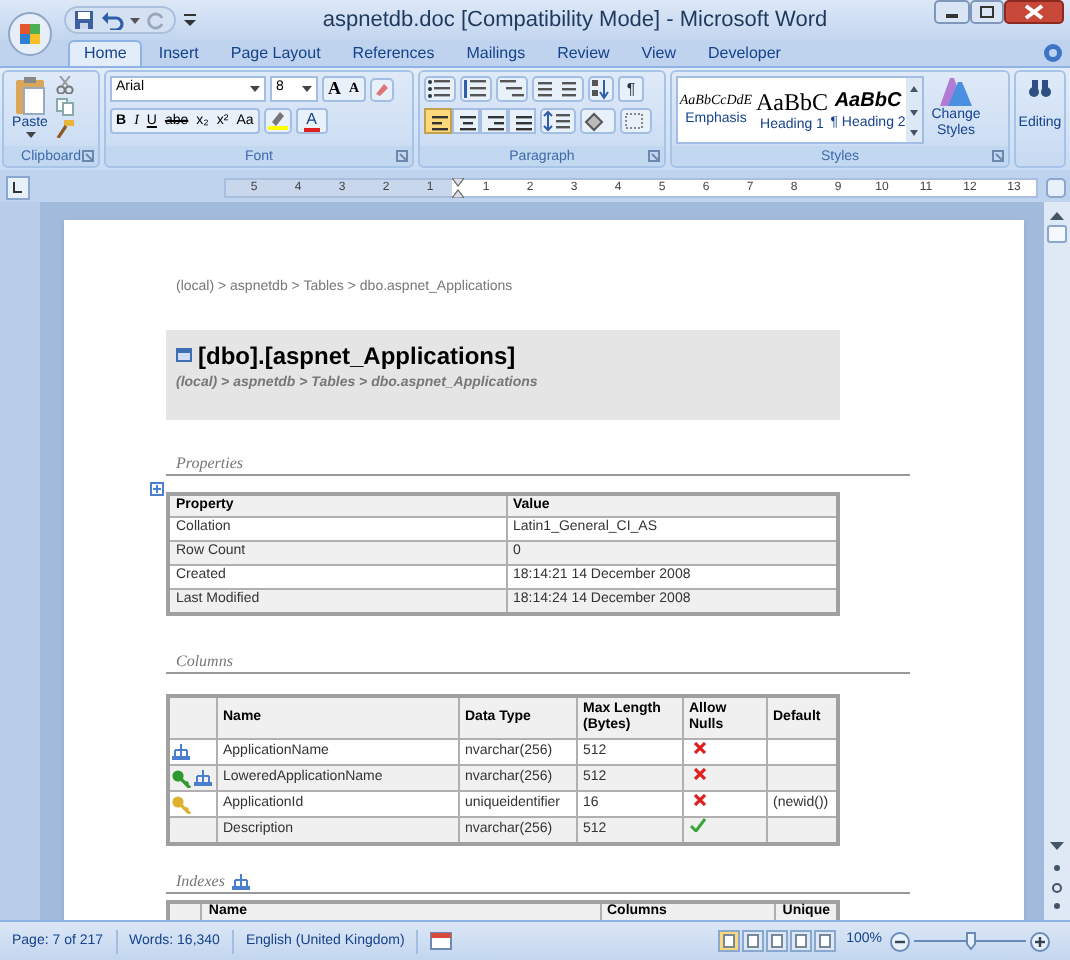 This screenshot has width=1070, height=960. Describe the element at coordinates (190, 20) in the screenshot. I see `customize-caret-icon` at that location.